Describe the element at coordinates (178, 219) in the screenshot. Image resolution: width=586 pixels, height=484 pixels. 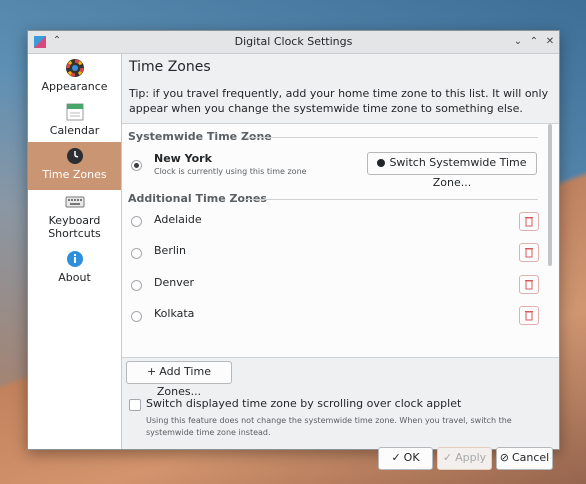
I see `zone-name: Adelaide` at that location.